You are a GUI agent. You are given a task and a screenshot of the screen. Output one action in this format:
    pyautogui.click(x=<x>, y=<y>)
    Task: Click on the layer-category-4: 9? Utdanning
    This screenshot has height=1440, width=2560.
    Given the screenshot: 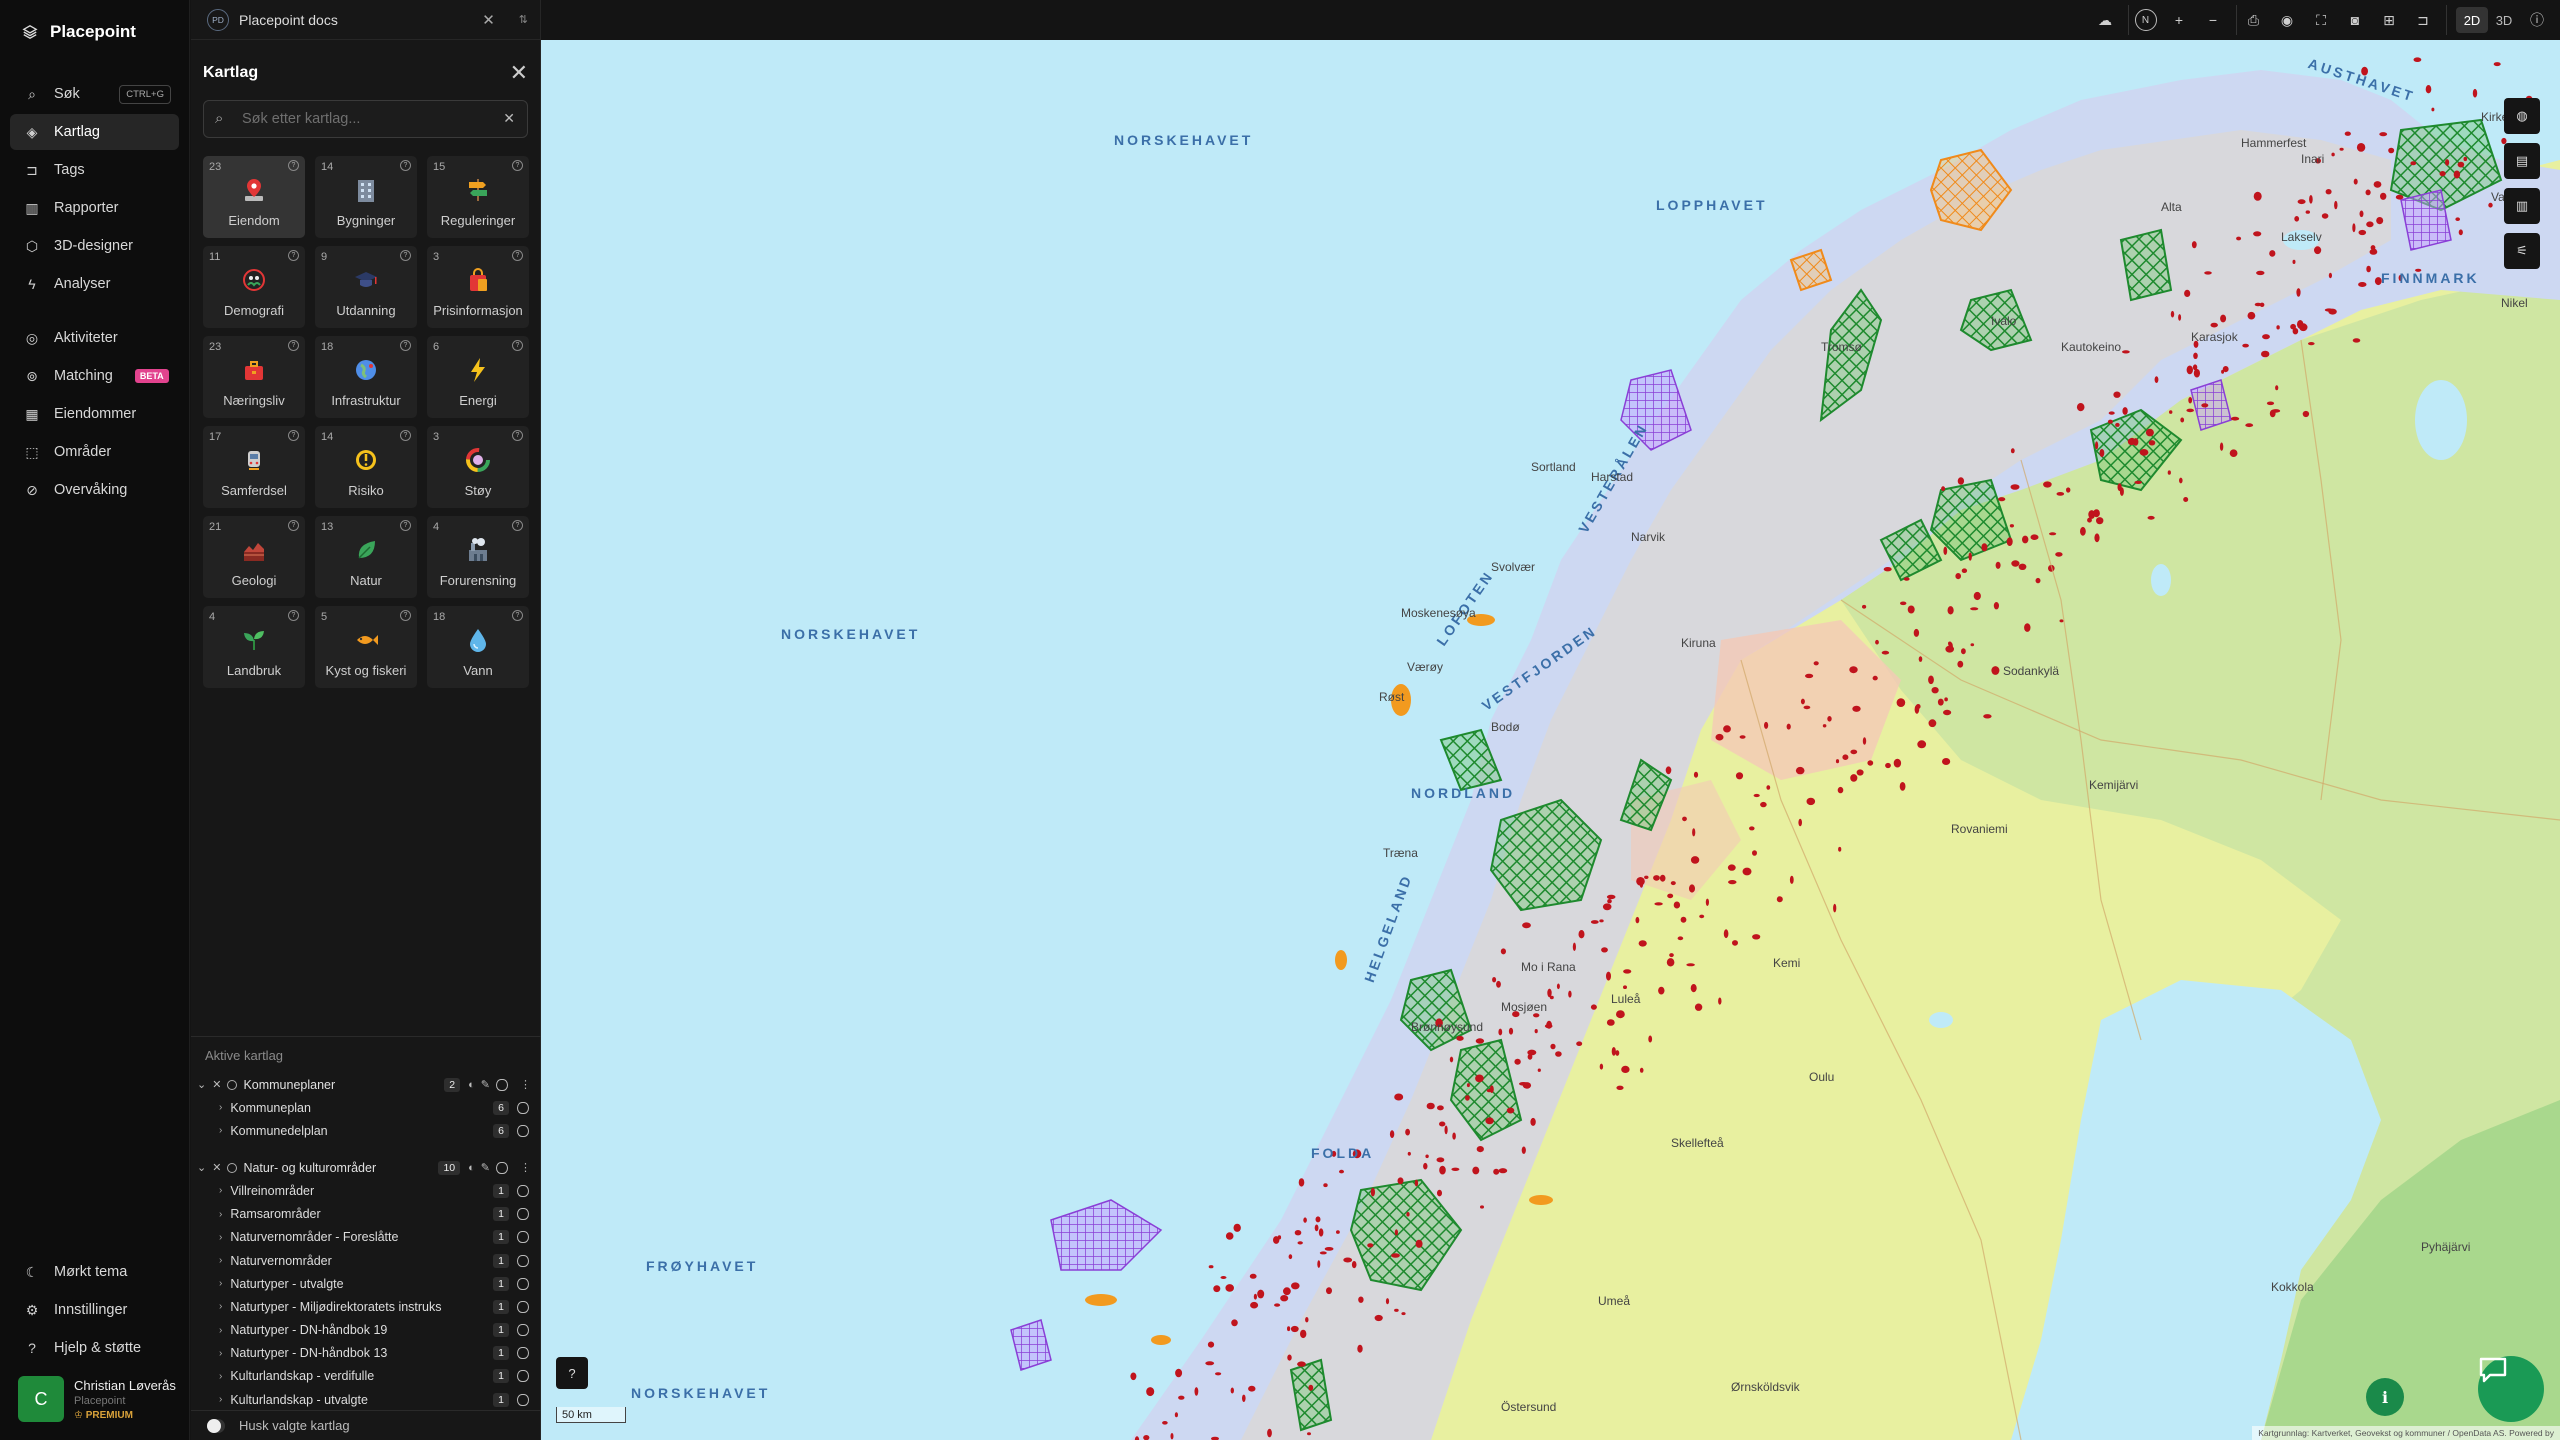 What is the action you would take?
    pyautogui.click(x=366, y=287)
    